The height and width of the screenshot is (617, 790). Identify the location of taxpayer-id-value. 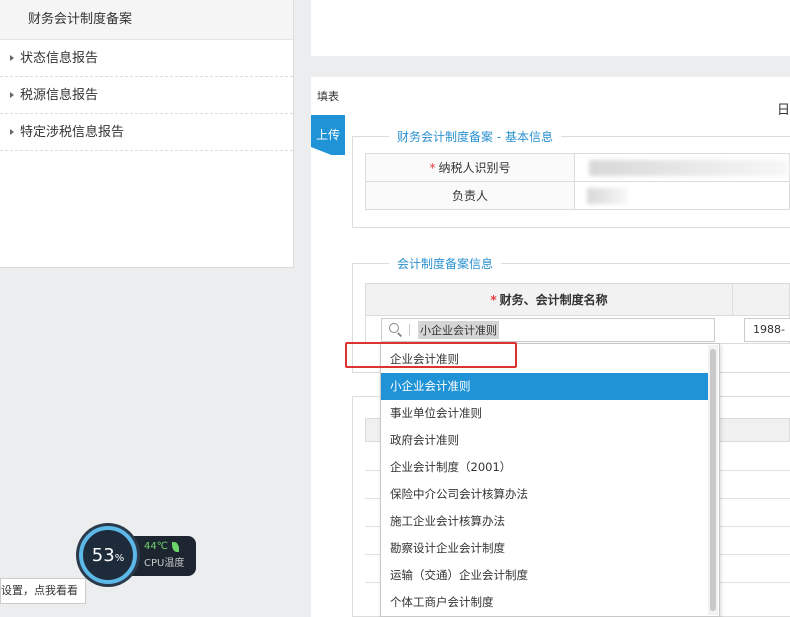
(682, 167).